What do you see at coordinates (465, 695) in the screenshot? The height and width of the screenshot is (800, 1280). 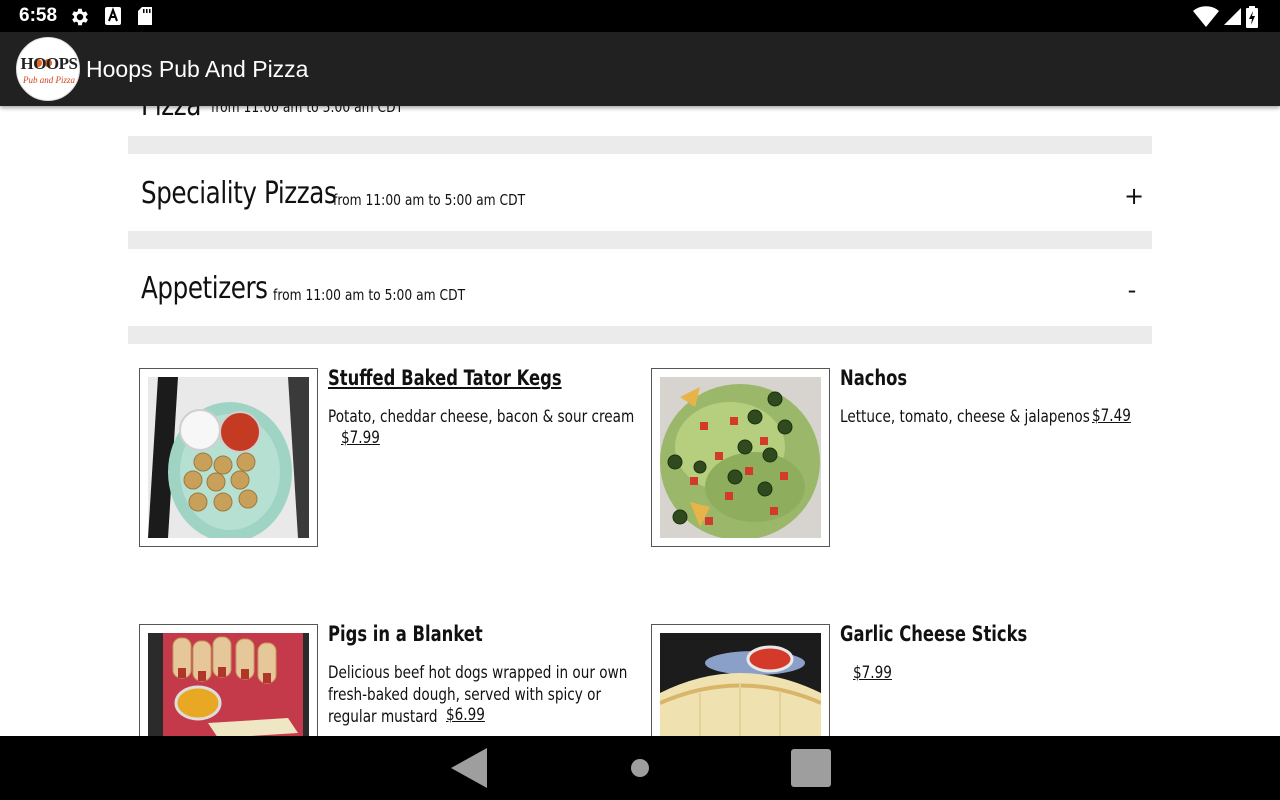 I see `item-description-line: fresh-baked dough, served with spicy or` at bounding box center [465, 695].